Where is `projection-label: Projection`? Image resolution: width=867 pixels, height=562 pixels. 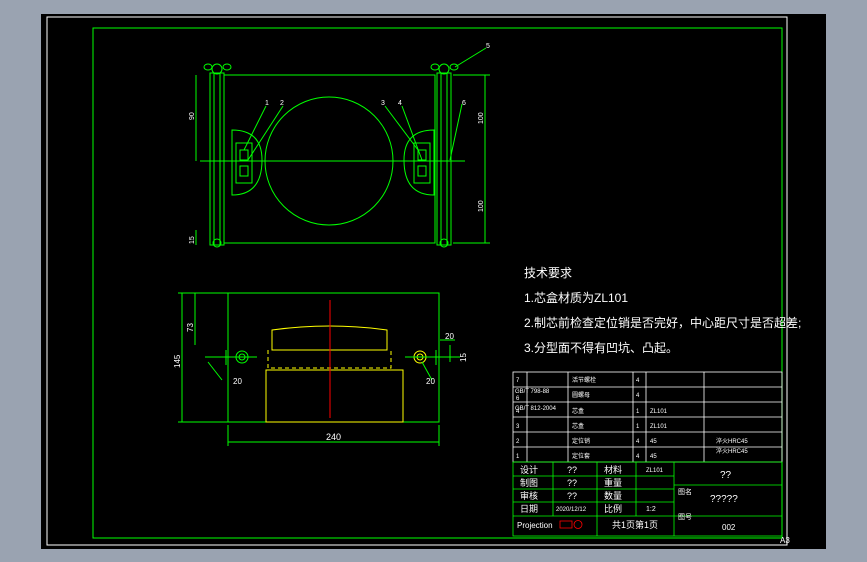
projection-label: Projection is located at coordinates (535, 525).